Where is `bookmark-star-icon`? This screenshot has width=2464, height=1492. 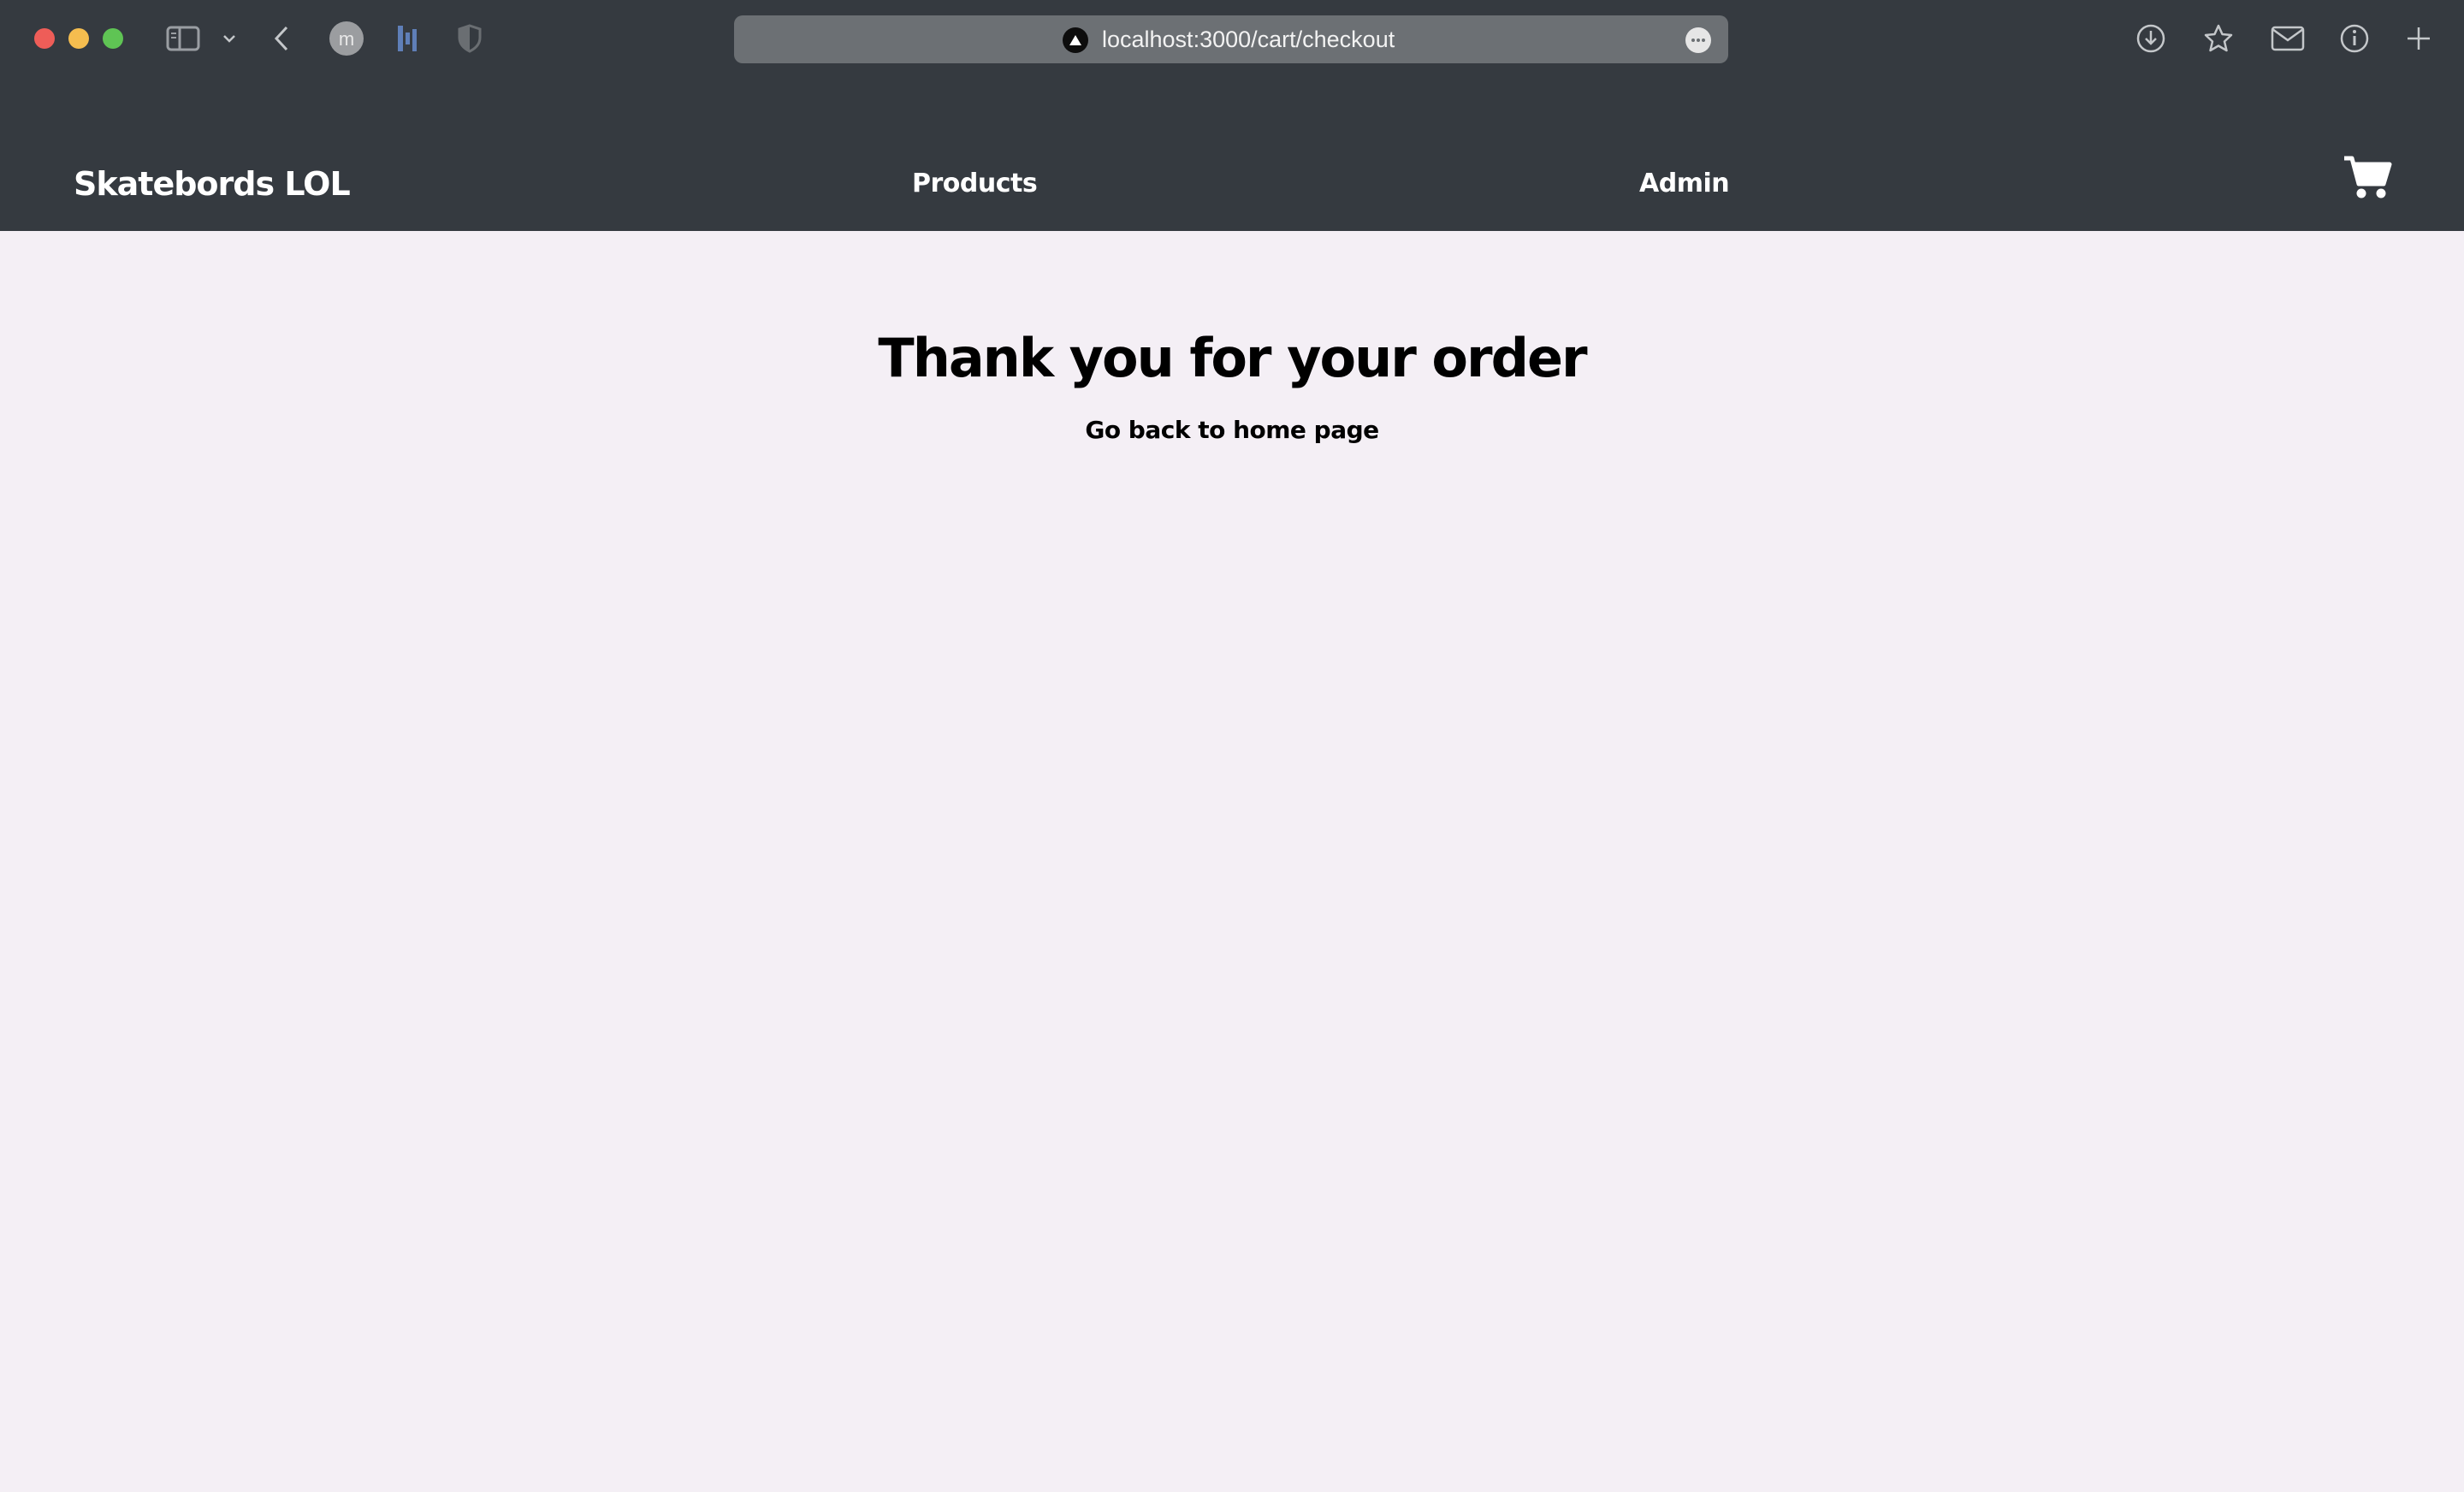
bookmark-star-icon is located at coordinates (2218, 38).